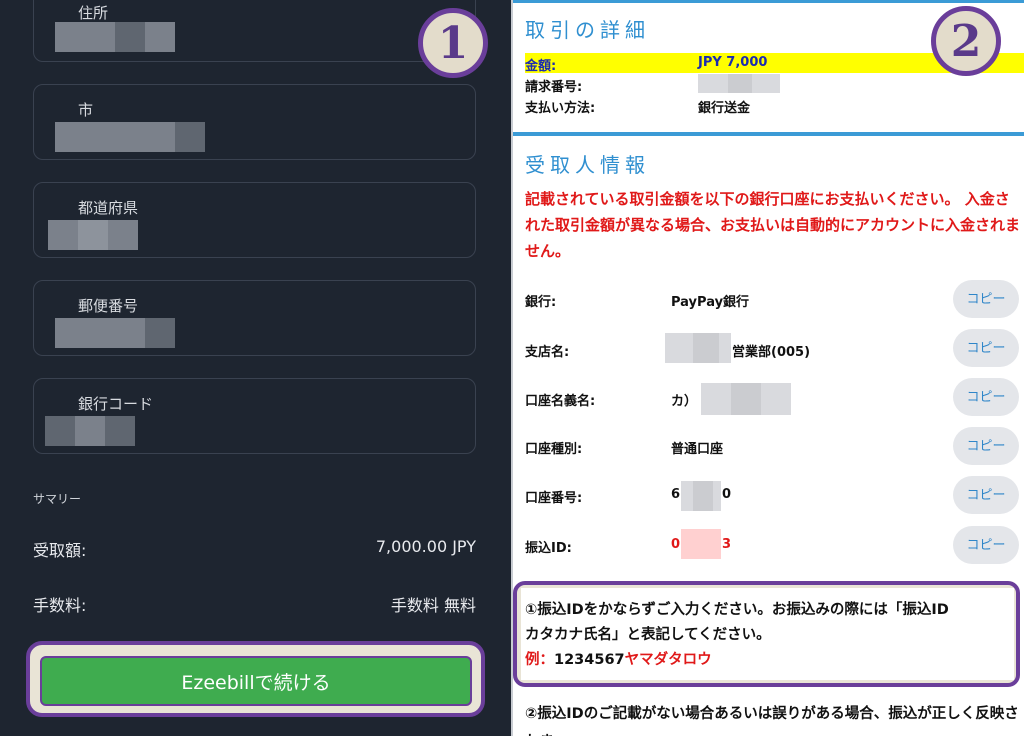  What do you see at coordinates (768, 1) in the screenshot?
I see `top-accent-bar` at bounding box center [768, 1].